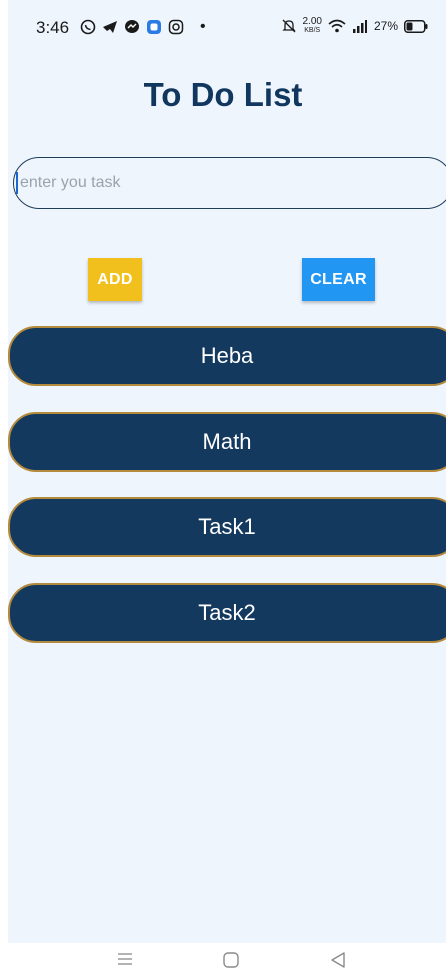 This screenshot has height=978, width=446. I want to click on menu-icon, so click(125, 959).